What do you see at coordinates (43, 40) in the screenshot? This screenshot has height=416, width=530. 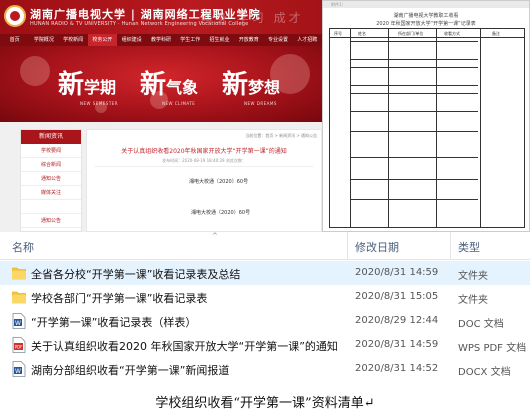 I see `nav-item: 学院概况` at bounding box center [43, 40].